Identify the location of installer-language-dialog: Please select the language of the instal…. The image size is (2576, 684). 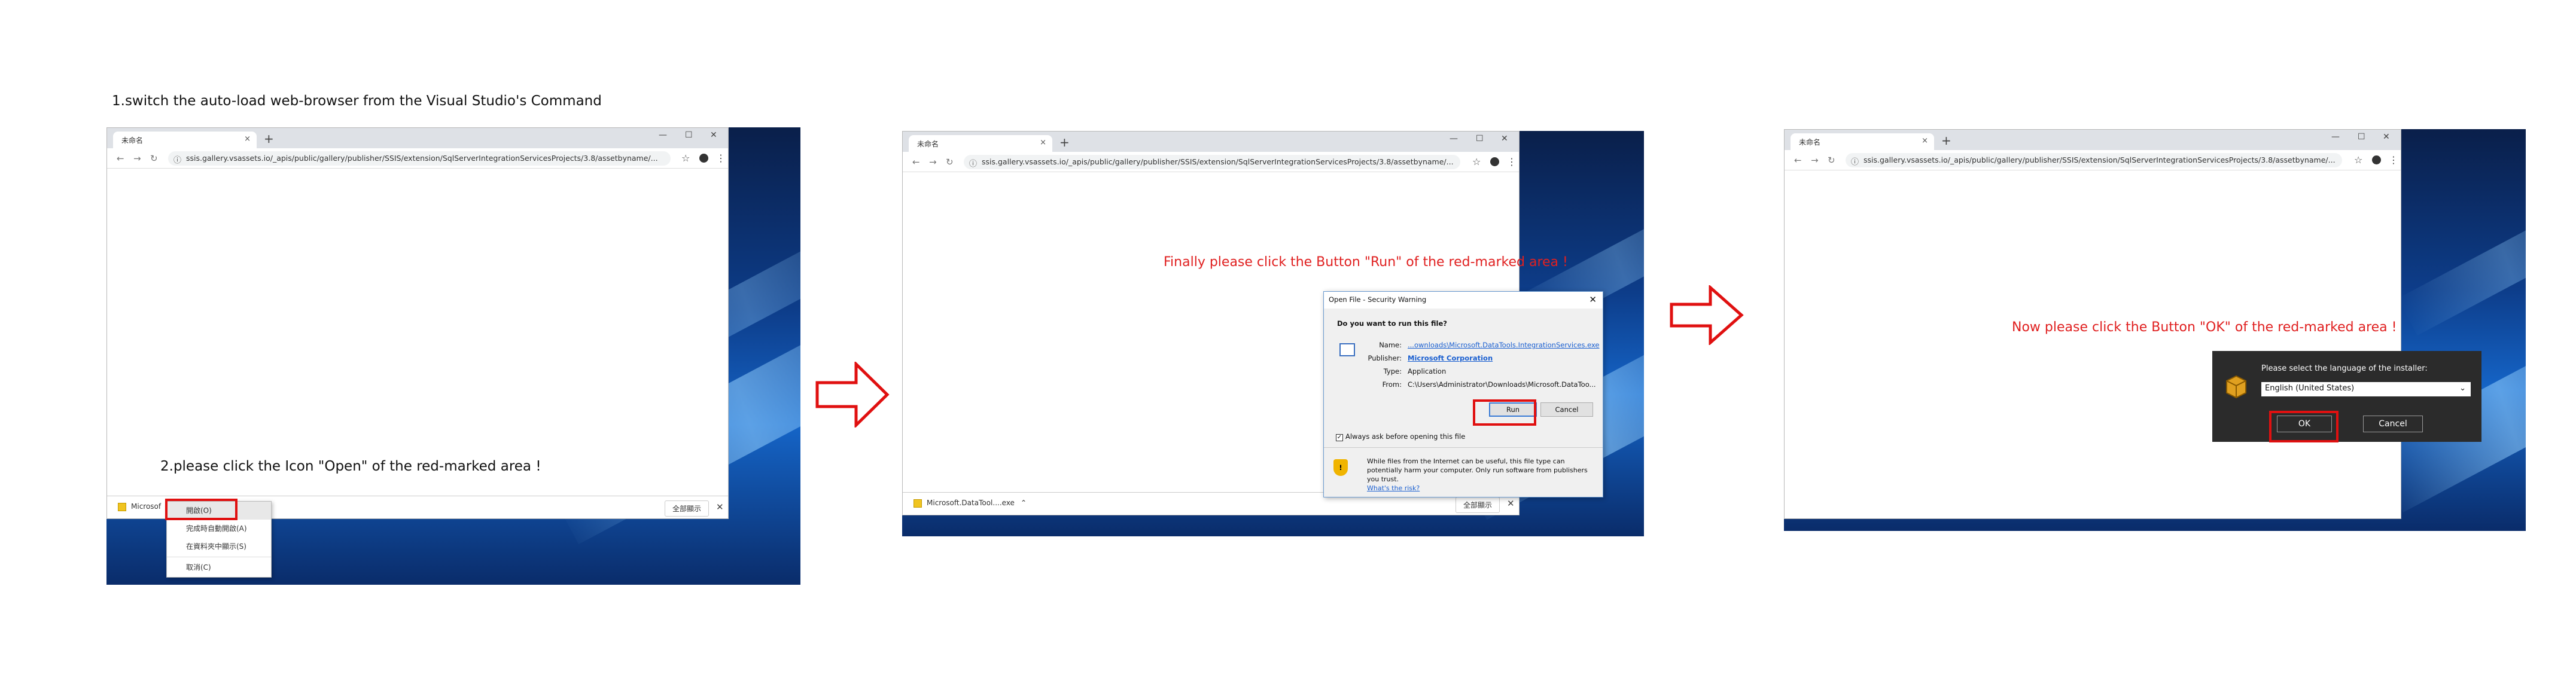
(2346, 397).